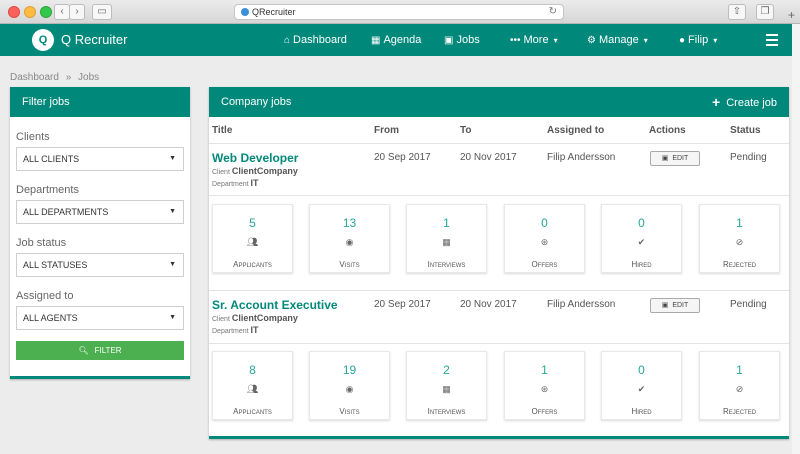 Image resolution: width=800 pixels, height=454 pixels. I want to click on plus-icon: +, so click(716, 102).